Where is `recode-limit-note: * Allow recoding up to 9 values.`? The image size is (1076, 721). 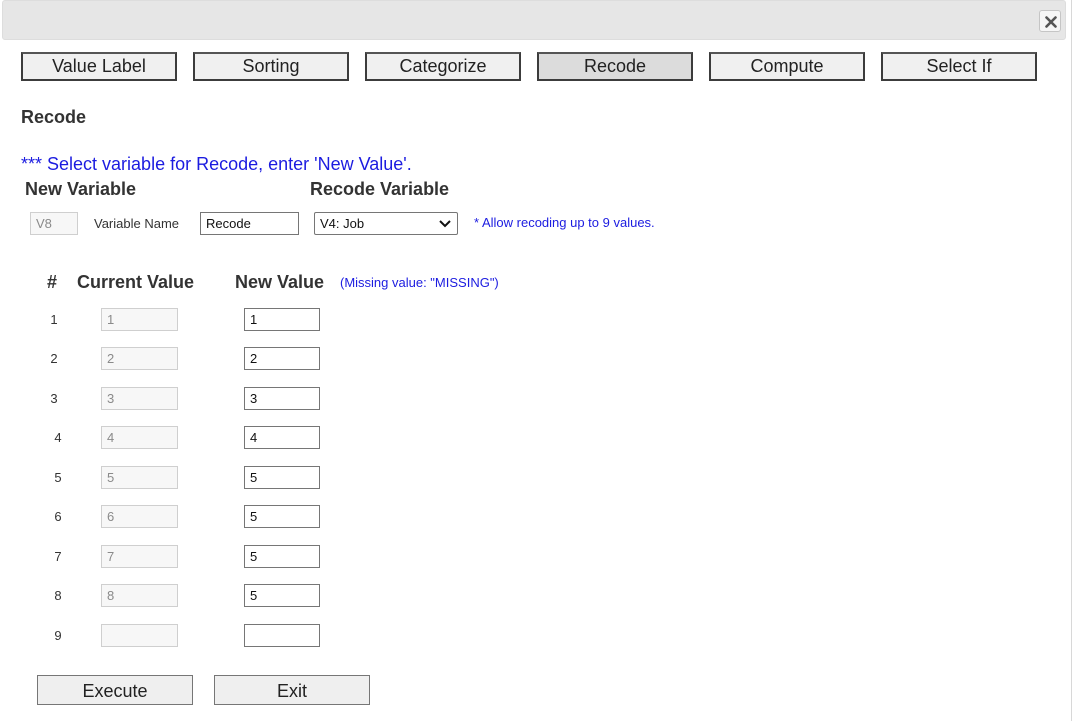
recode-limit-note: * Allow recoding up to 9 values. is located at coordinates (564, 222).